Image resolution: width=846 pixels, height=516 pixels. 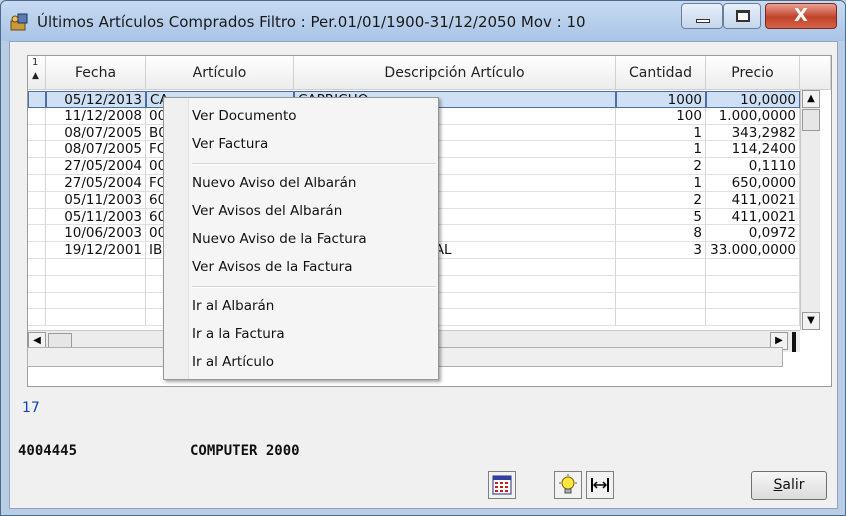 What do you see at coordinates (274, 183) in the screenshot?
I see `menu-item-nuevo-aviso-albaran: Nuevo Aviso del Albarán` at bounding box center [274, 183].